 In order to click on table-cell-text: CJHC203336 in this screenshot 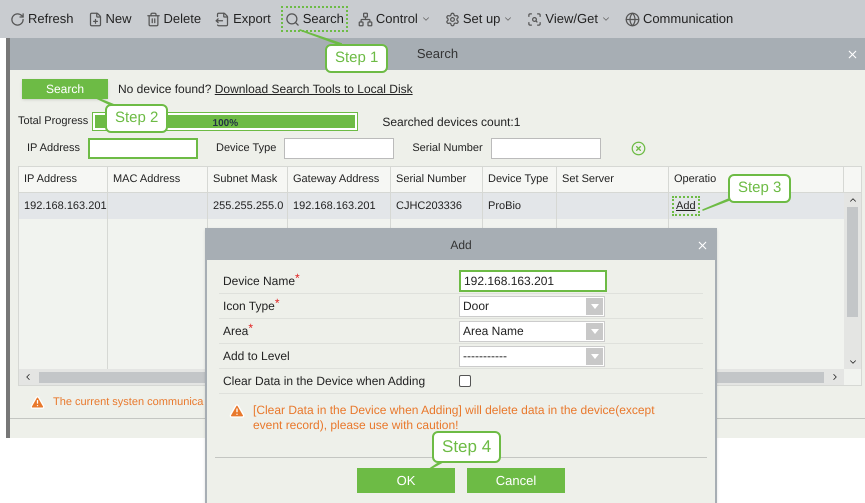, I will do `click(429, 206)`.